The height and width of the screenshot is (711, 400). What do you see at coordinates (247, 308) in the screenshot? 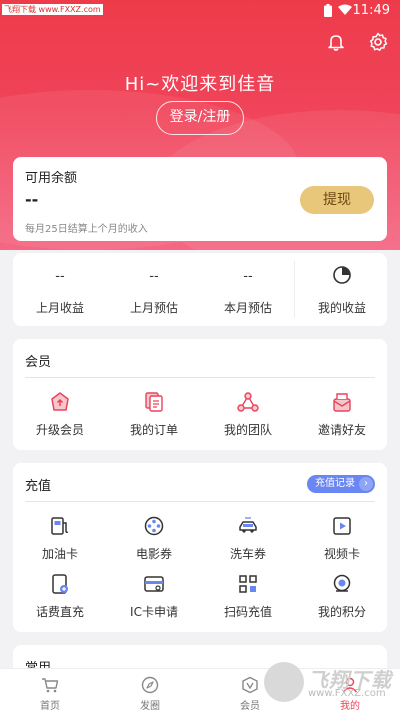
I see `income-label: 本月预估` at bounding box center [247, 308].